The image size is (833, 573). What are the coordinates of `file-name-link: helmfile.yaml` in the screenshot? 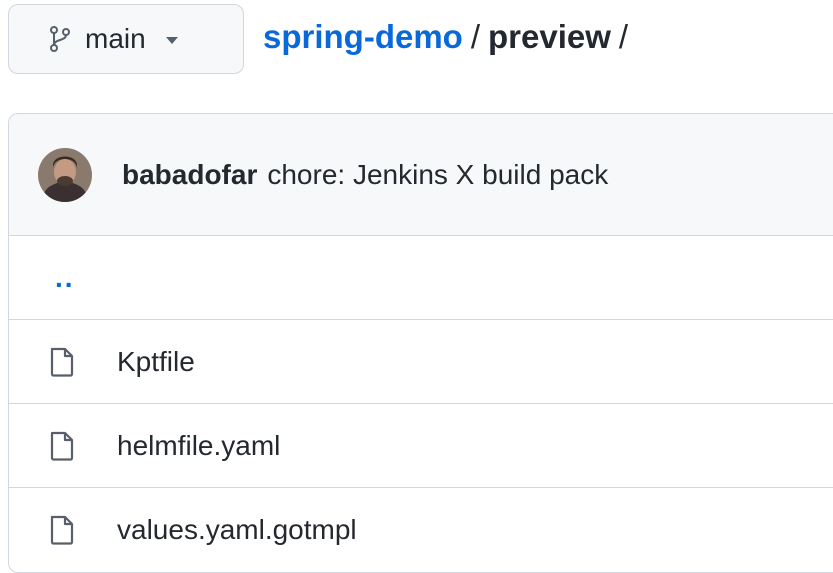 It's located at (198, 446).